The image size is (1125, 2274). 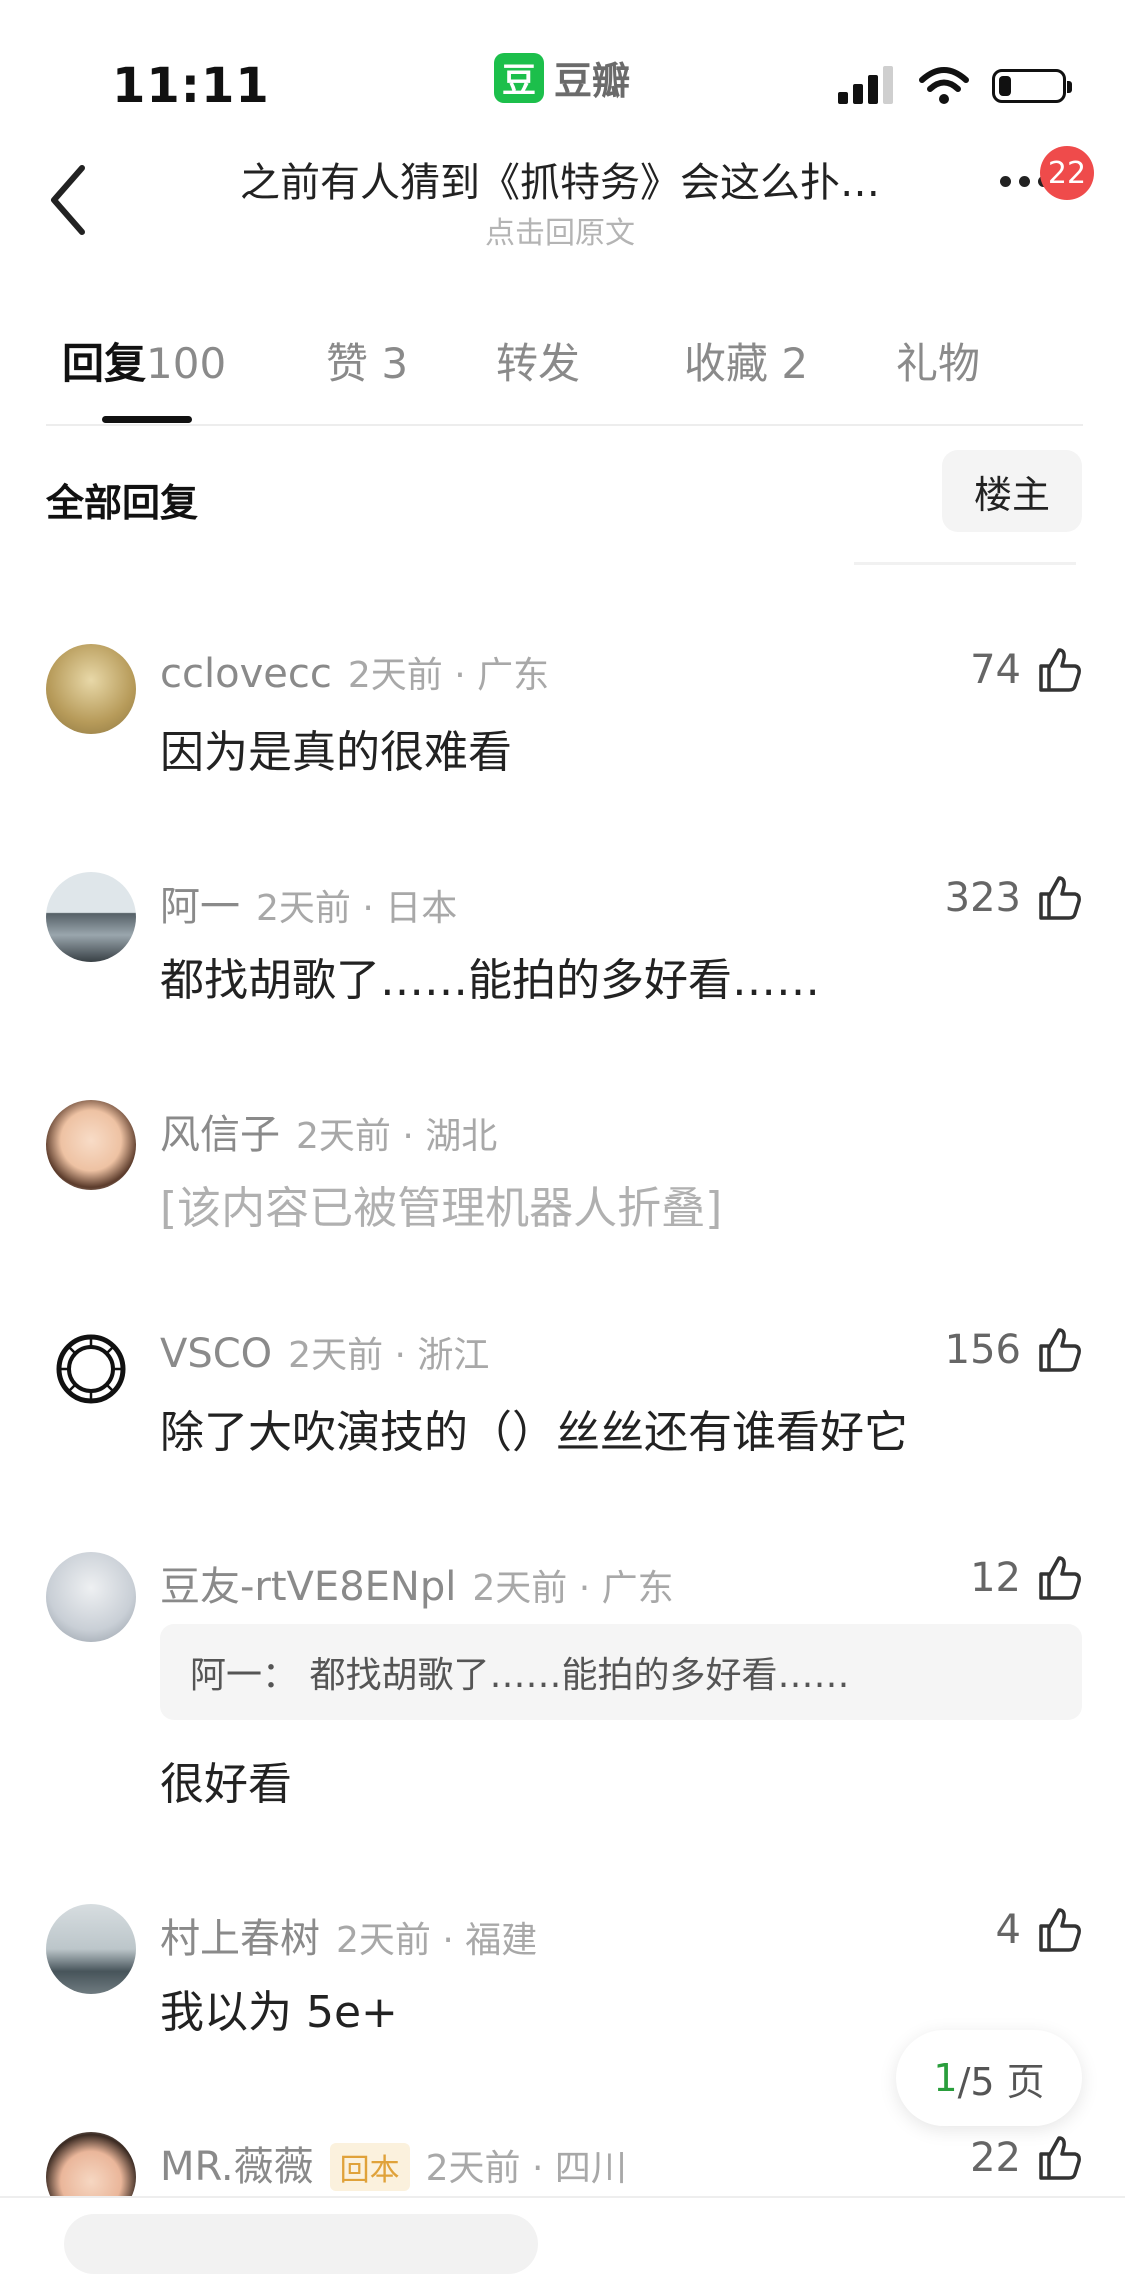 I want to click on username: 风信子, so click(x=220, y=1131).